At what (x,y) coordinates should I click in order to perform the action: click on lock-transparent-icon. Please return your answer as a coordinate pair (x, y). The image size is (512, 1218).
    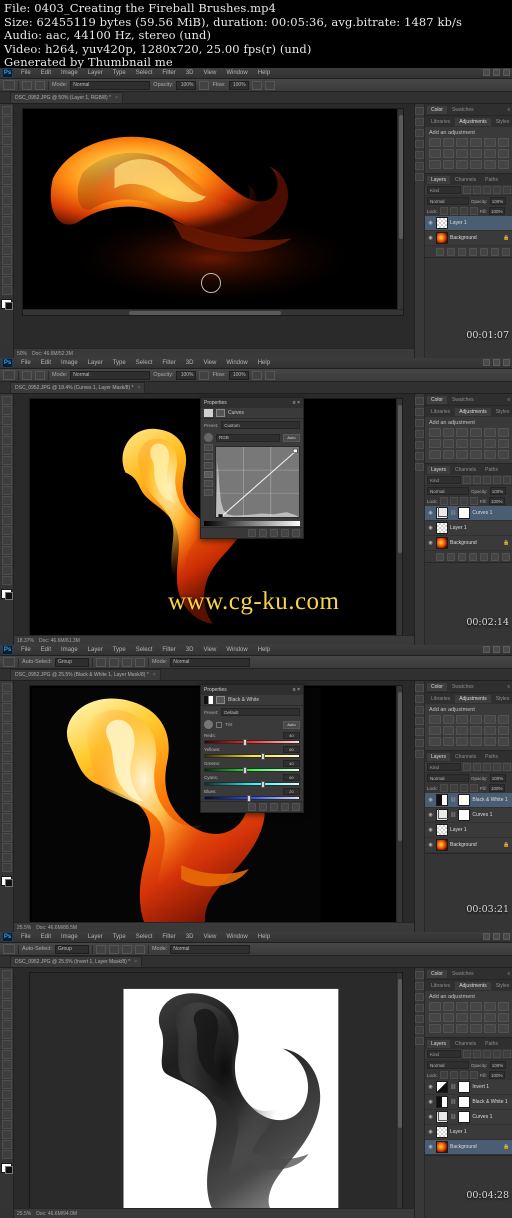
    Looking at the image, I should click on (443, 788).